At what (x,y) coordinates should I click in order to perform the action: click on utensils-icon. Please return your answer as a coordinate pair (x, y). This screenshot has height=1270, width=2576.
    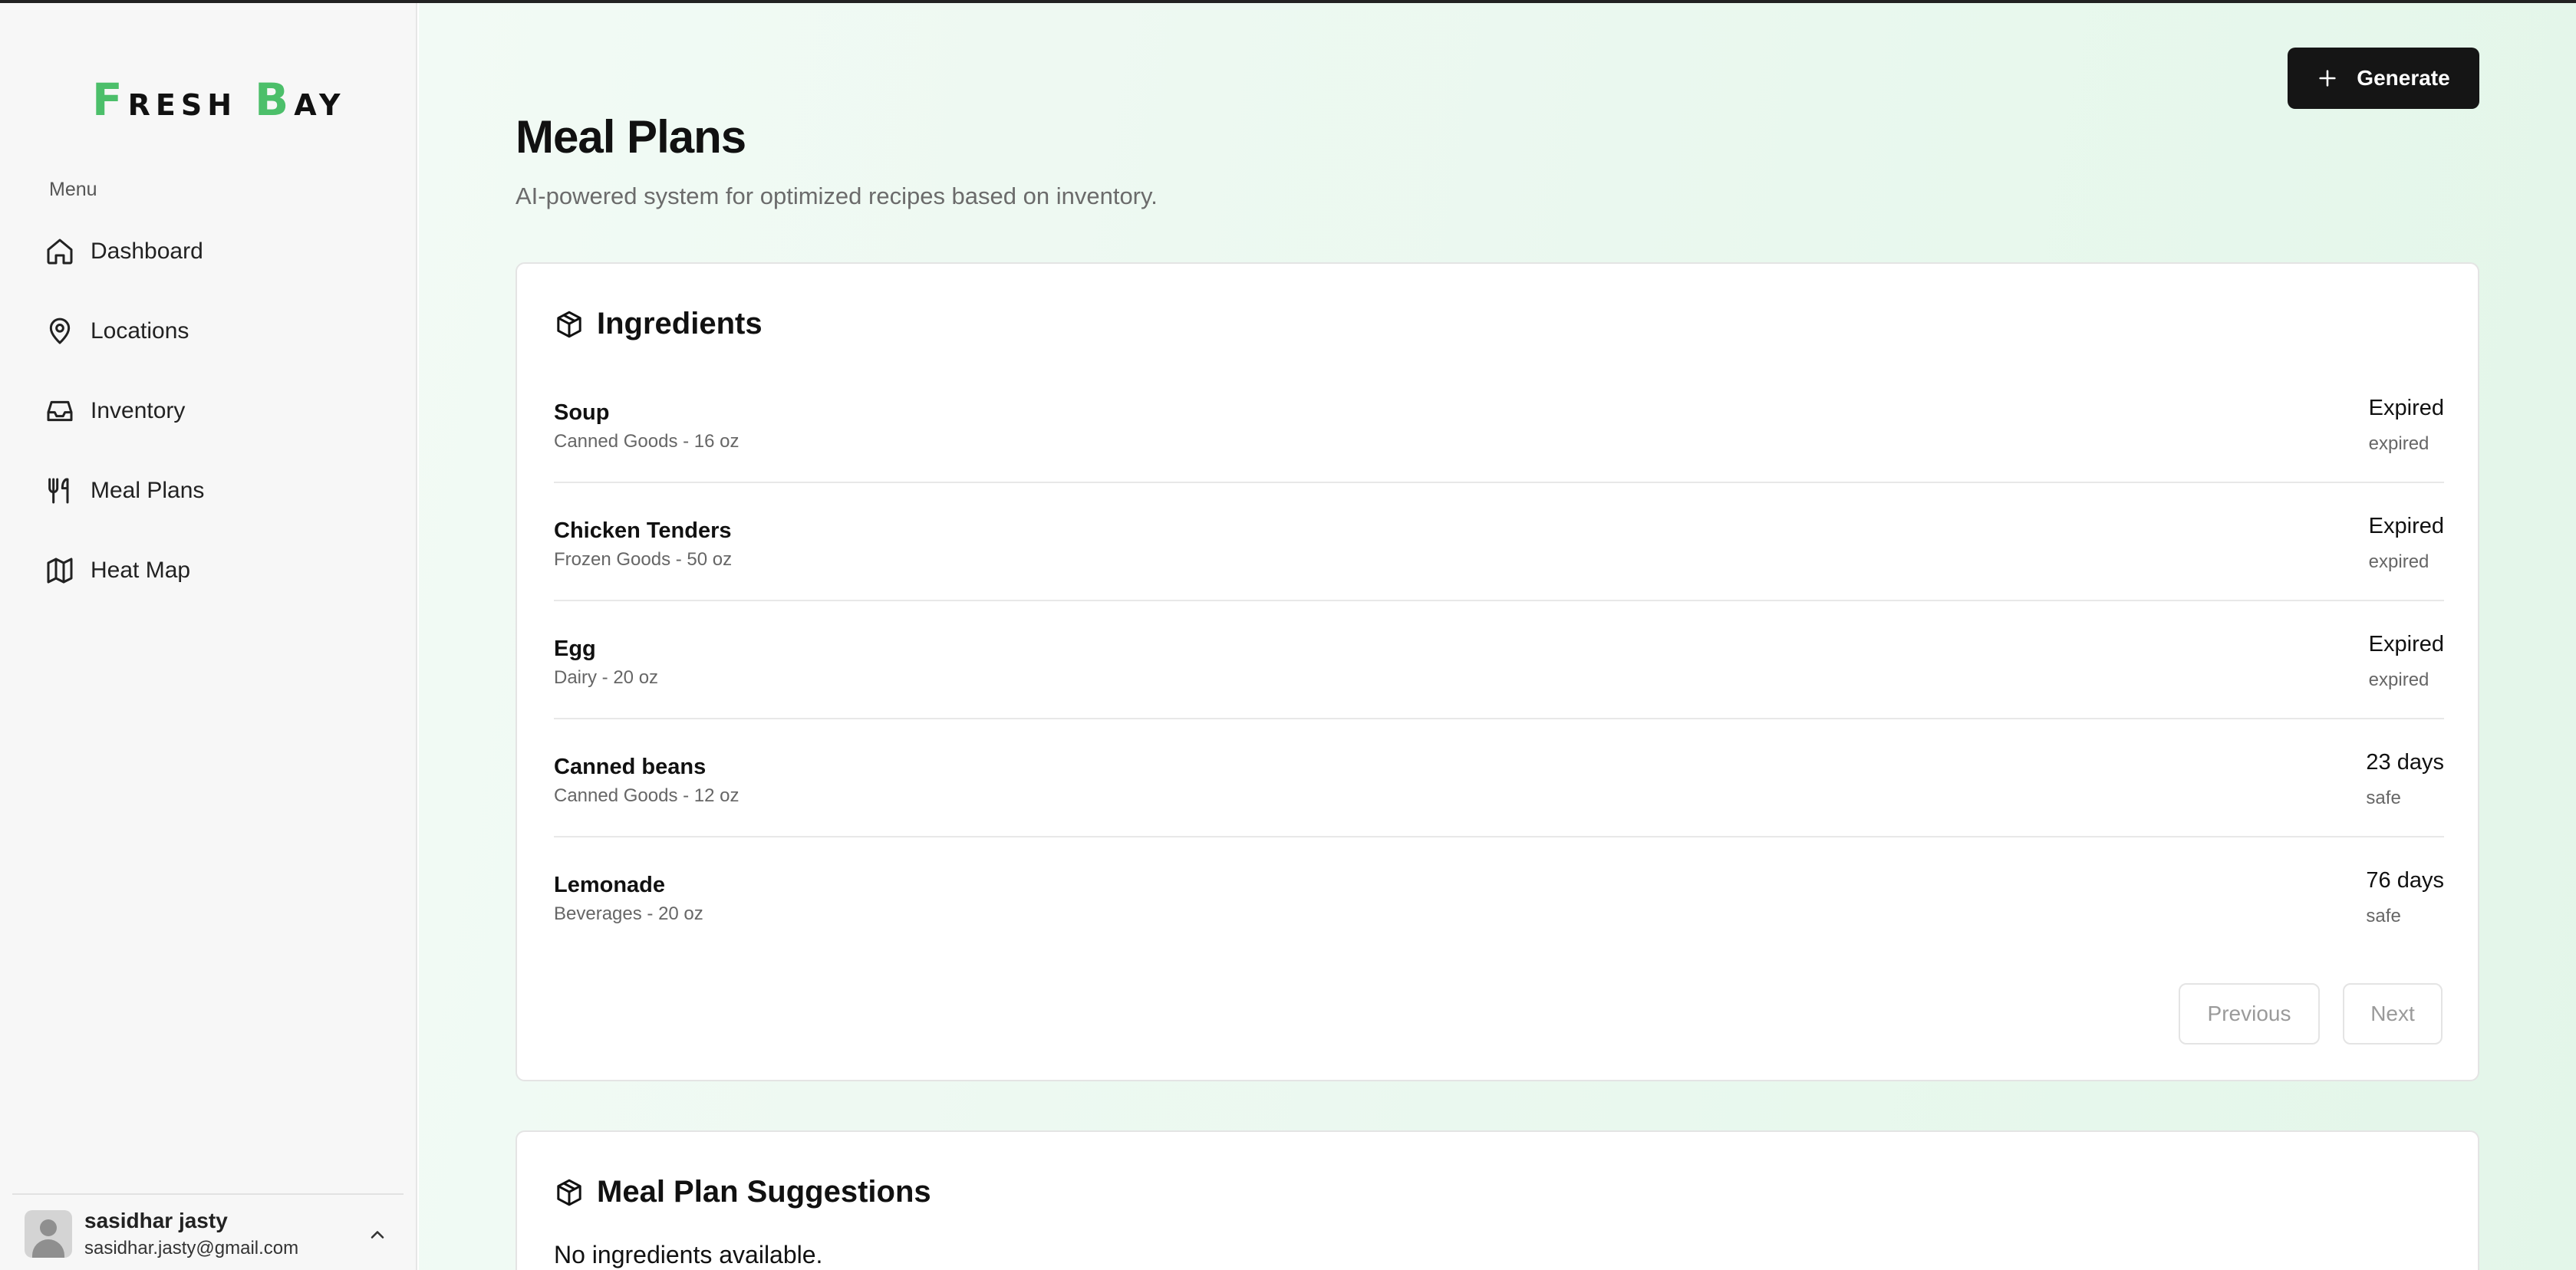
    Looking at the image, I should click on (58, 491).